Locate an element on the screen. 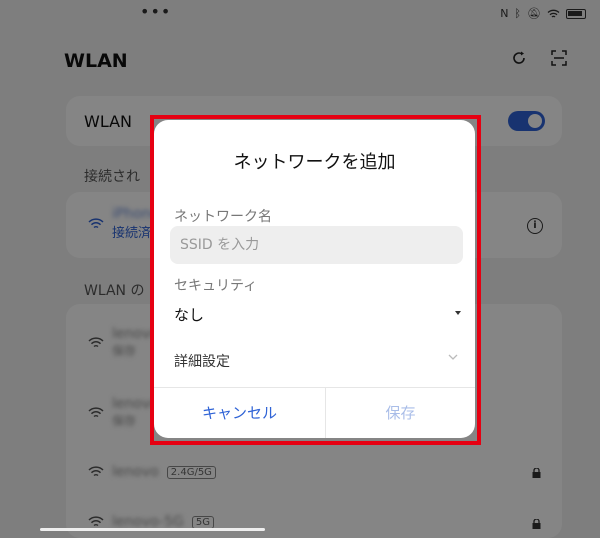 Image resolution: width=600 pixels, height=538 pixels. cancel-button: キャンセル is located at coordinates (239, 413).